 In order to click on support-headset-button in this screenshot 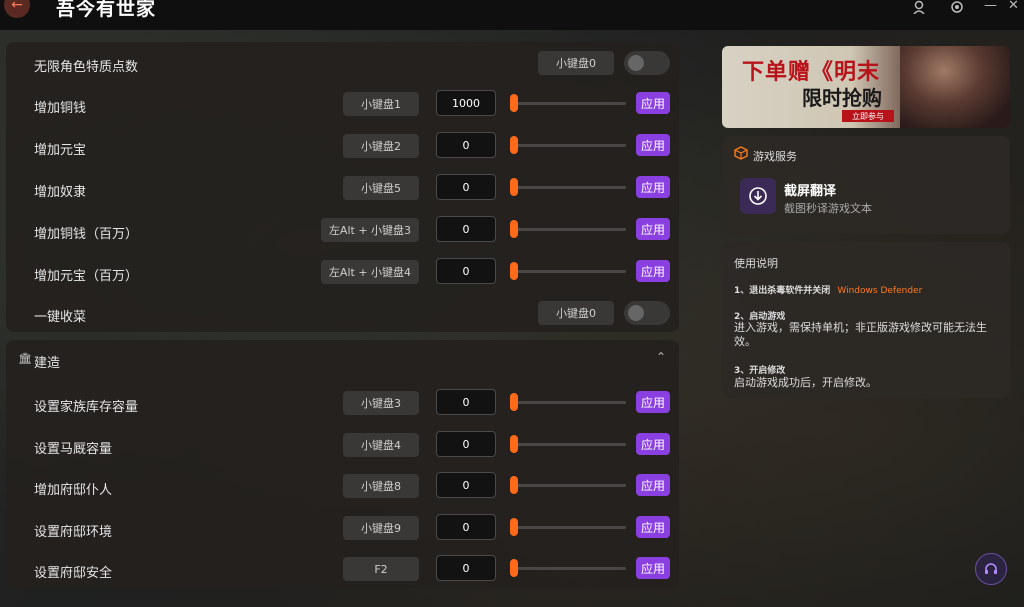, I will do `click(991, 569)`.